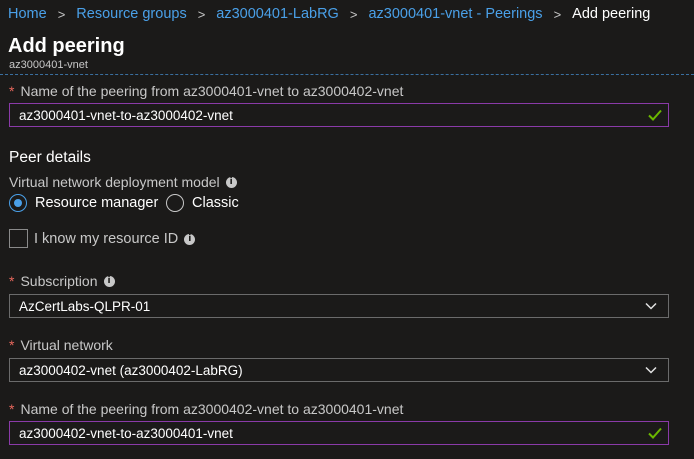 This screenshot has width=694, height=459. Describe the element at coordinates (59, 281) in the screenshot. I see `subscription-label-text: Subscription` at that location.